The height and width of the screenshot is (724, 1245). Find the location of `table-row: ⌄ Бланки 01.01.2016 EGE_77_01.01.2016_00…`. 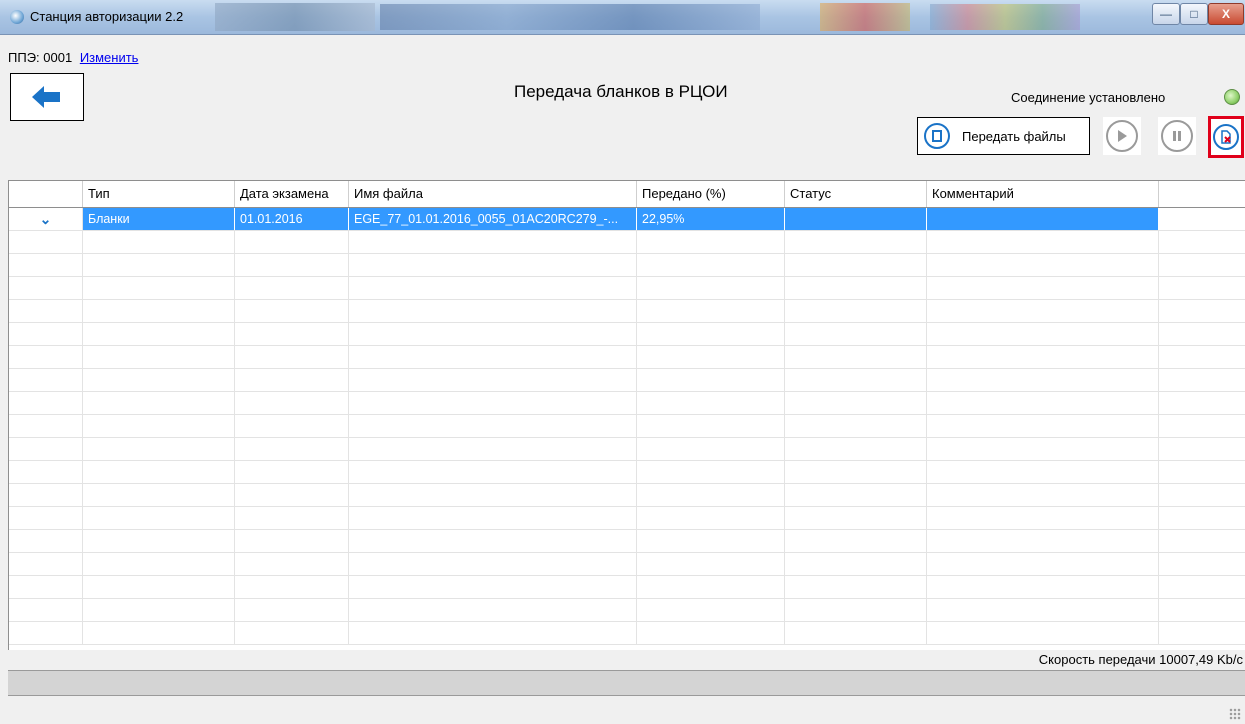

table-row: ⌄ Бланки 01.01.2016 EGE_77_01.01.2016_00… is located at coordinates (627, 219).